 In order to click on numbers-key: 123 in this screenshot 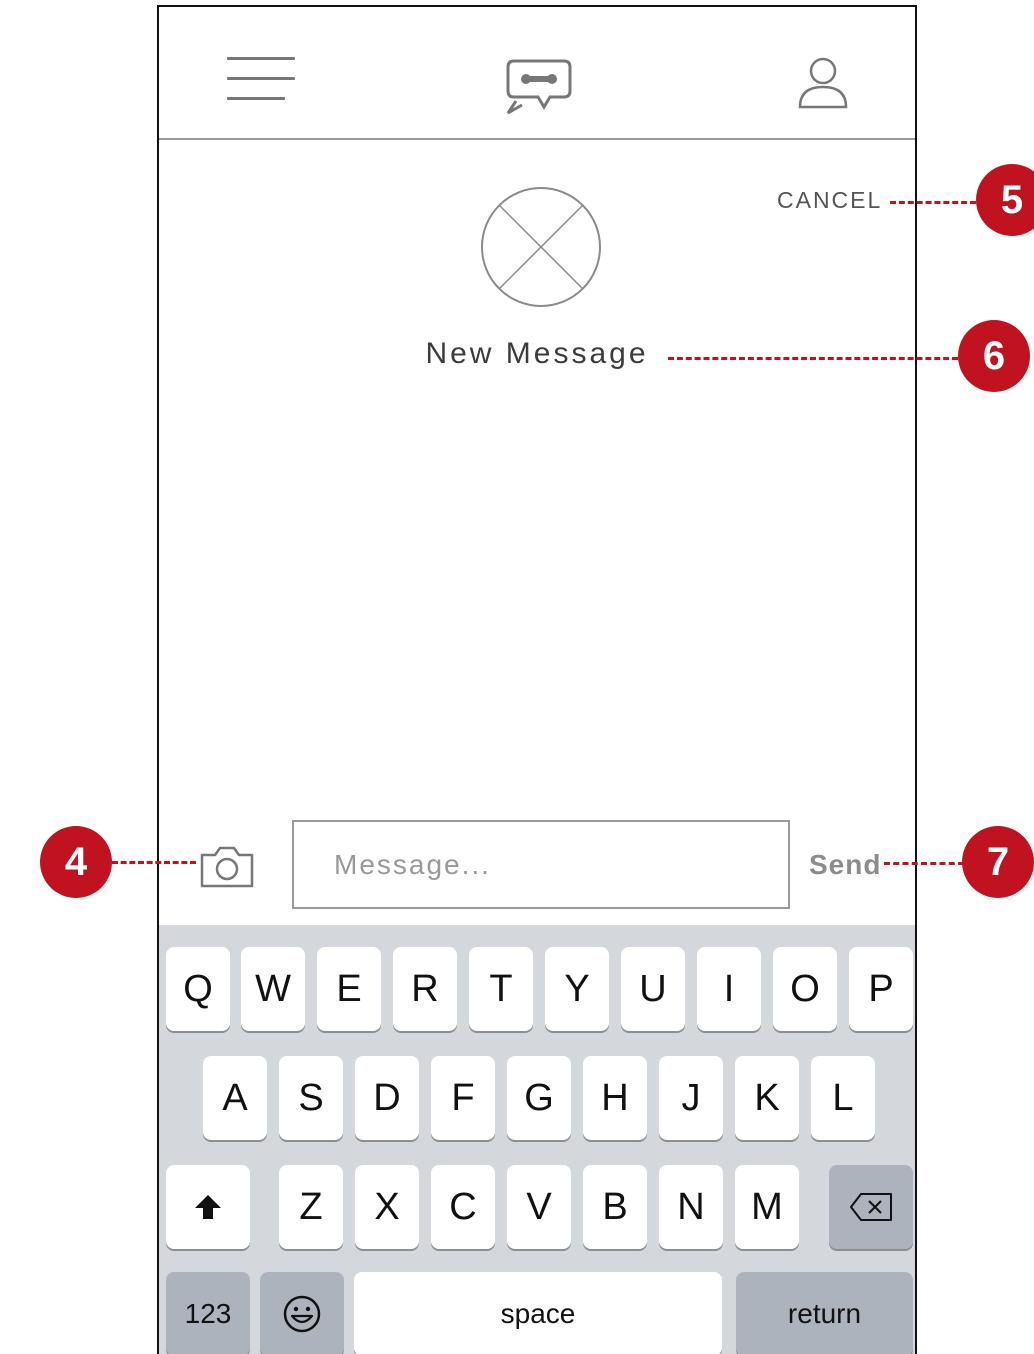, I will do `click(208, 1313)`.